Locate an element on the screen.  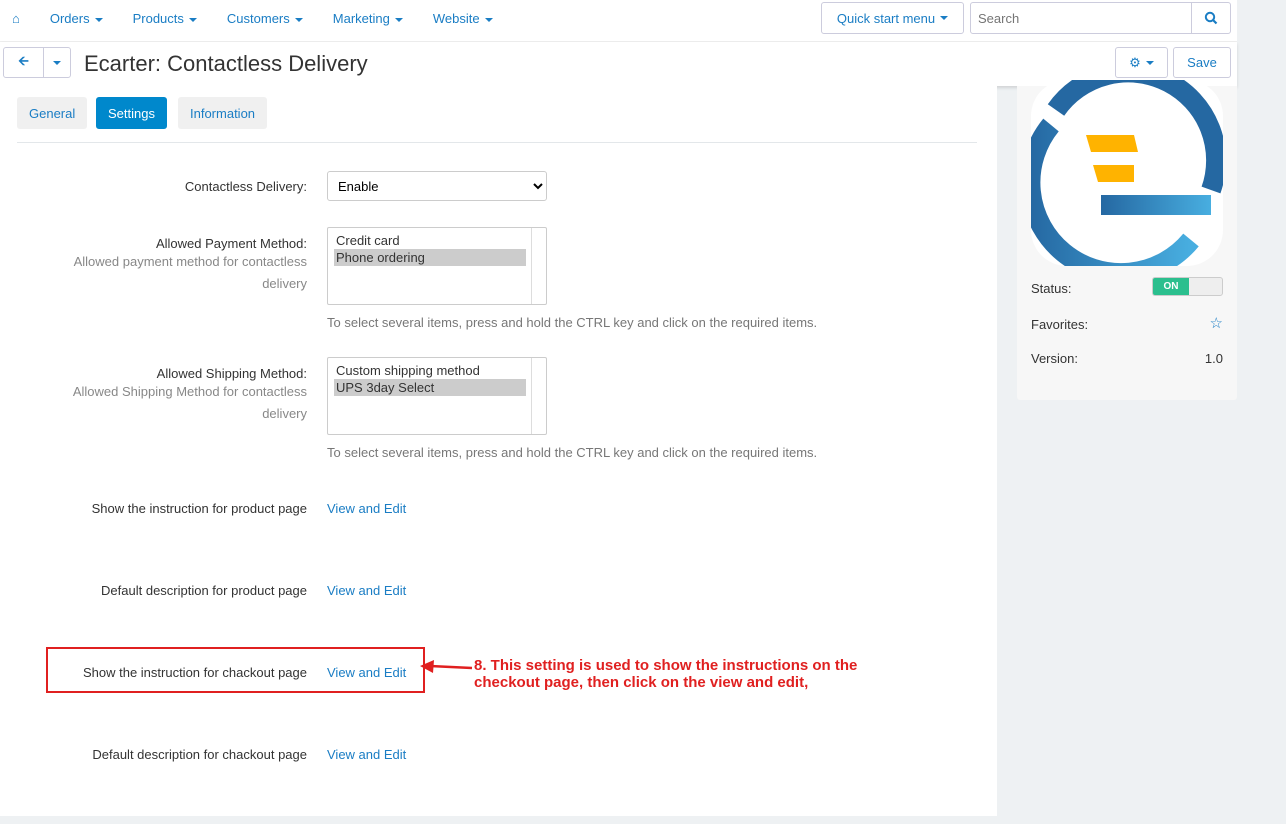
payment-method-listbox: Credit card Phone ordering is located at coordinates (437, 266).